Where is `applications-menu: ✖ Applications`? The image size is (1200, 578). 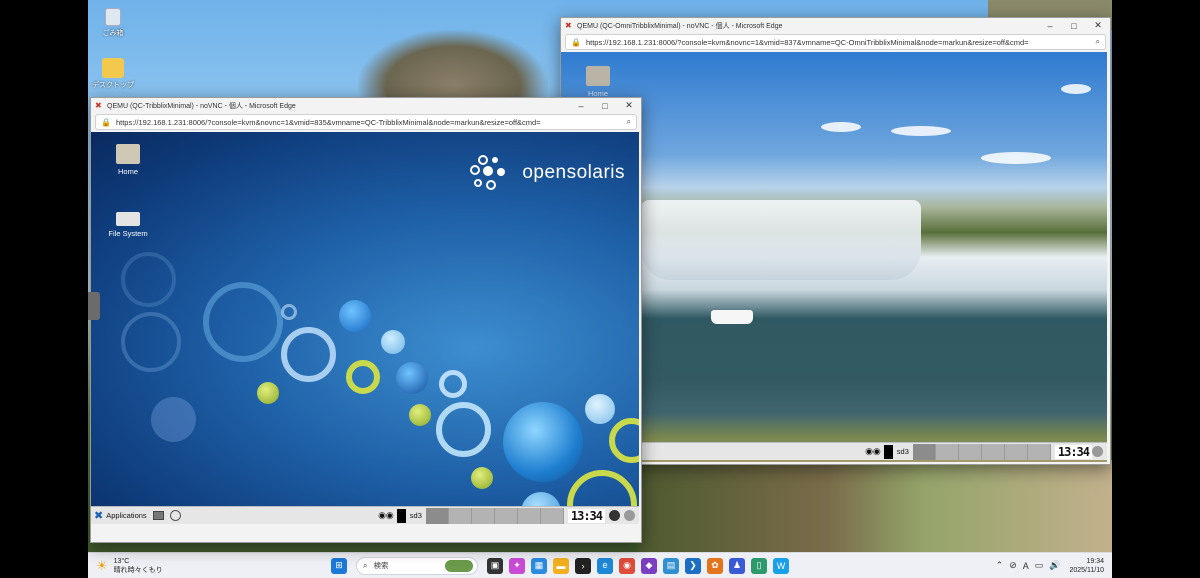
applications-menu: ✖ Applications is located at coordinates (119, 515).